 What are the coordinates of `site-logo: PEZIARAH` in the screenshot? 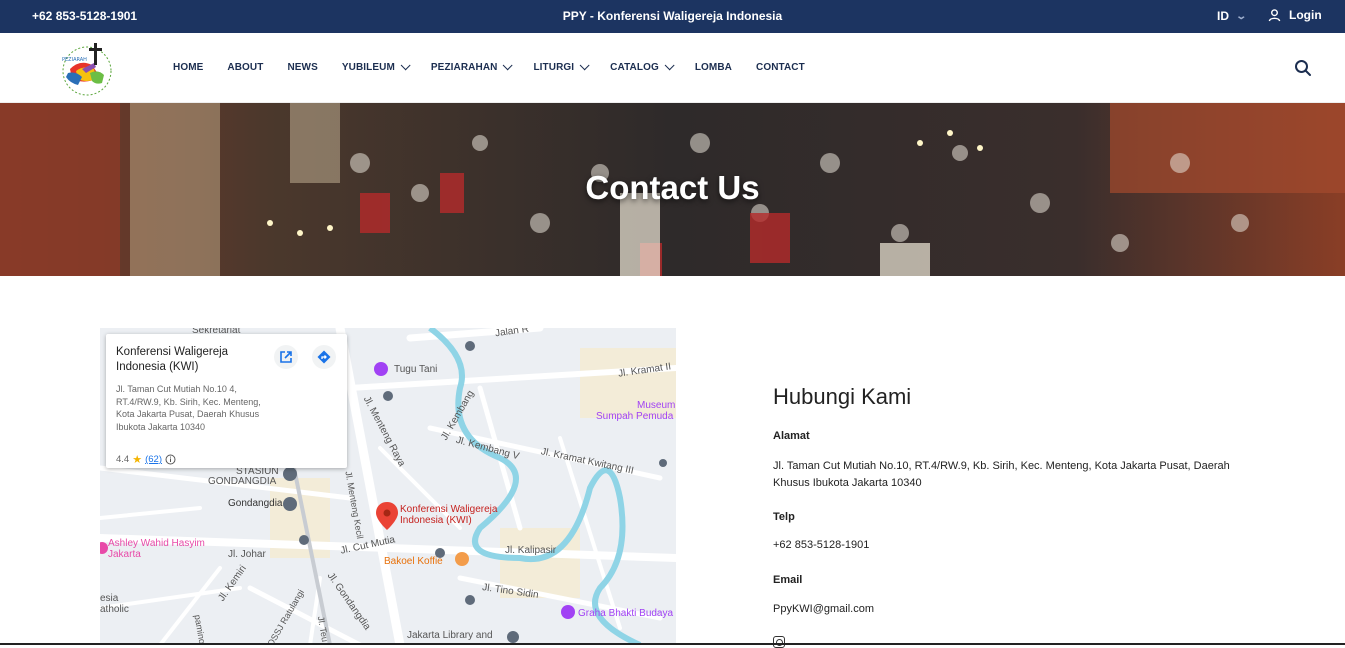 It's located at (87, 69).